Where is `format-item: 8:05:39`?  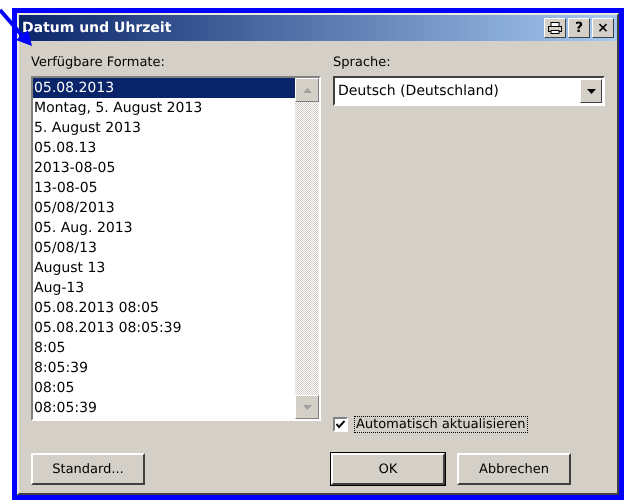
format-item: 8:05:39 is located at coordinates (164, 368).